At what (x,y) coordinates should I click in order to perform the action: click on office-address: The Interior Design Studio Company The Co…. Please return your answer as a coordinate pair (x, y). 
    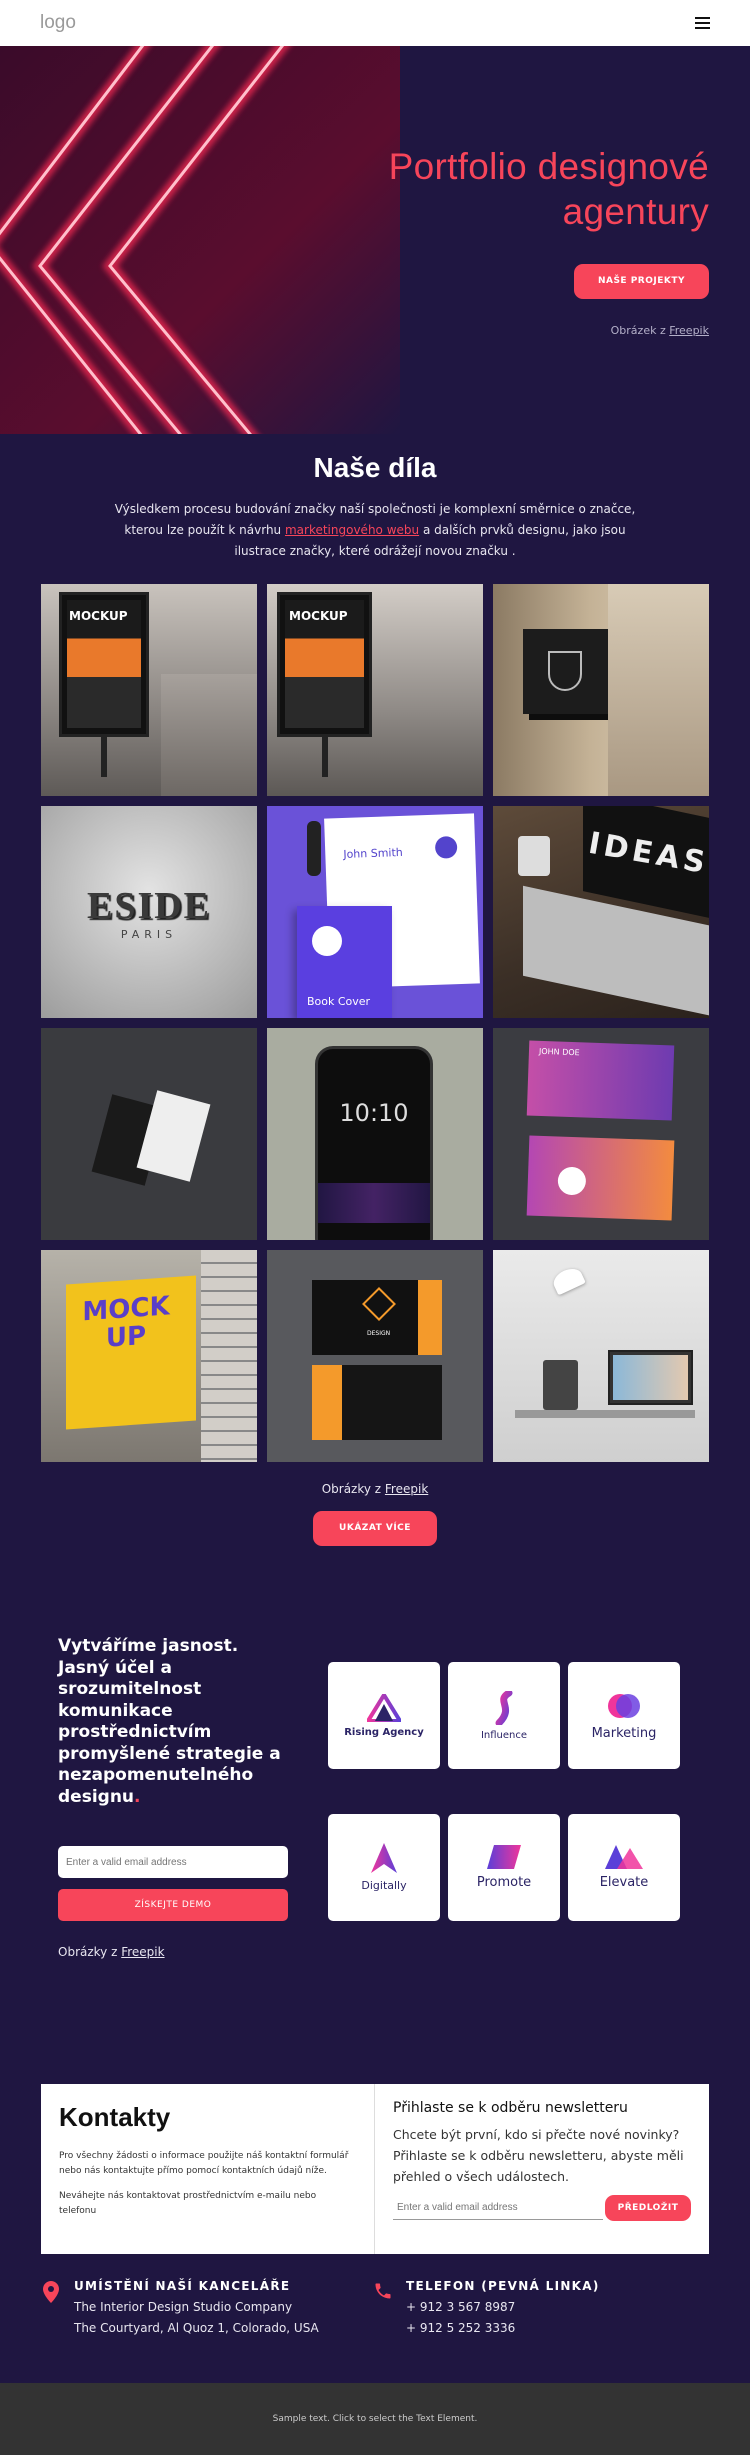
    Looking at the image, I should click on (196, 2318).